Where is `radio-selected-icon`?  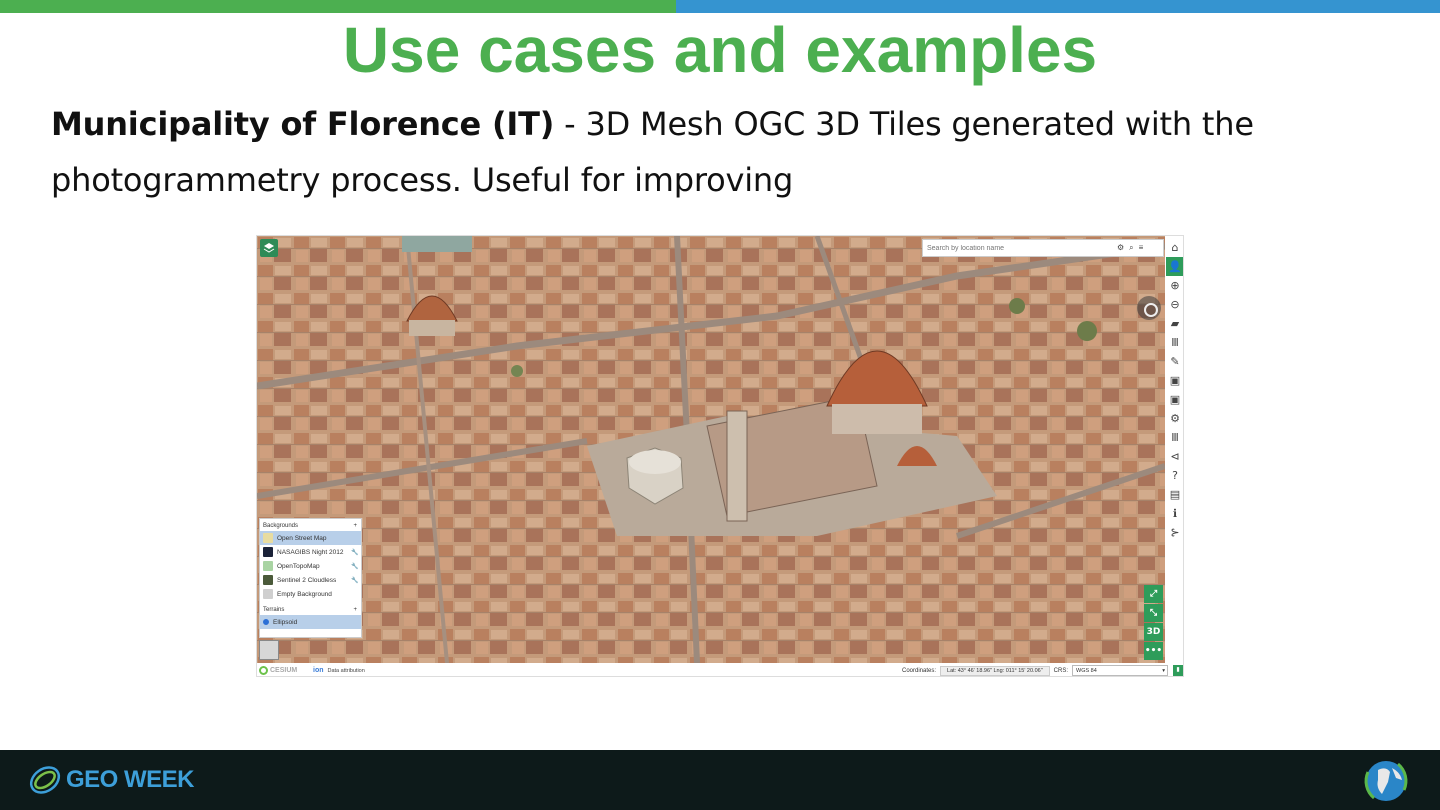 radio-selected-icon is located at coordinates (266, 622).